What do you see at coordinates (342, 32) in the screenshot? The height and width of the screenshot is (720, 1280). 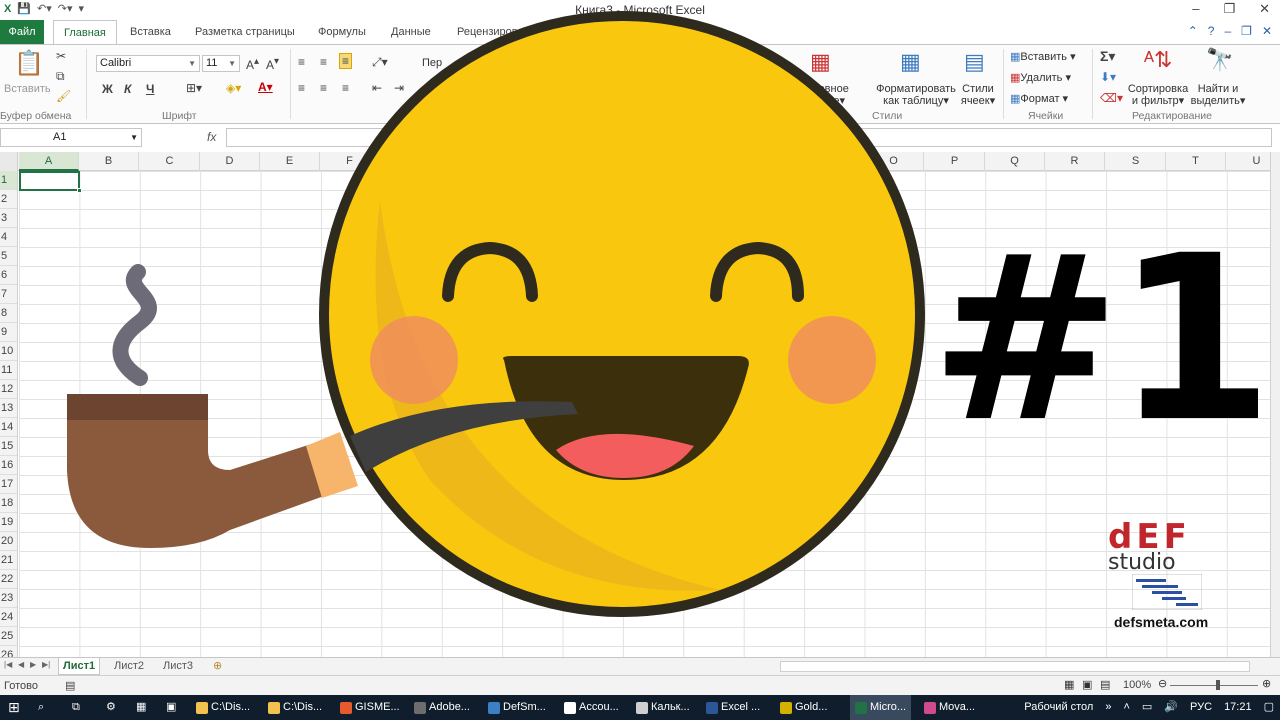 I see `tab-formulas: Формулы` at bounding box center [342, 32].